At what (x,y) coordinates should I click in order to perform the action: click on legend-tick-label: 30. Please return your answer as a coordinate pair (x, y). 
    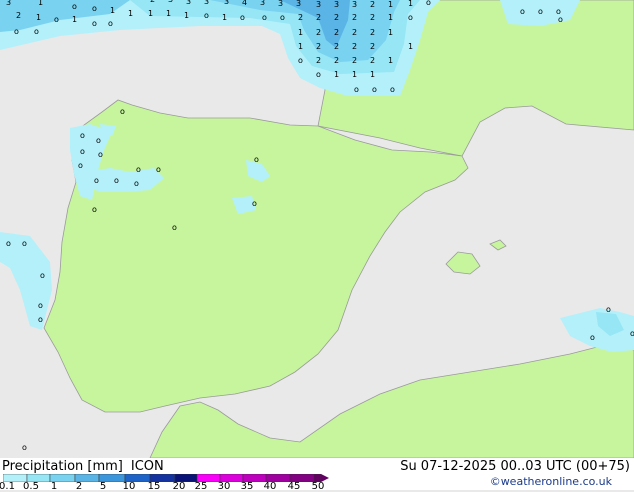
    Looking at the image, I should click on (224, 486).